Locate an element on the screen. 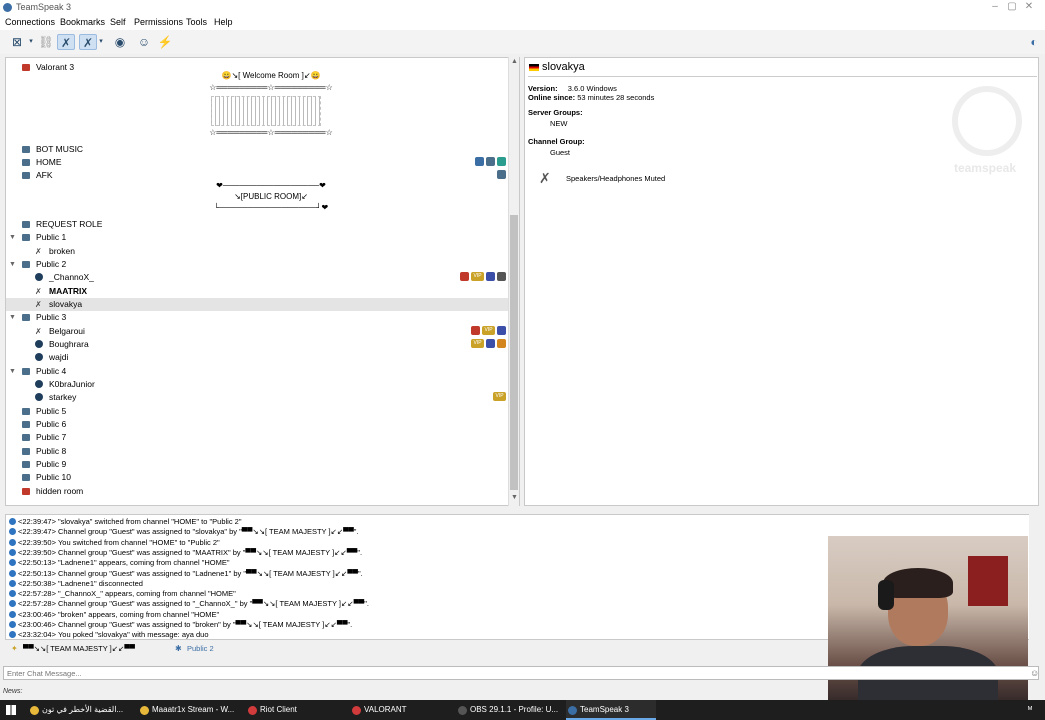 The height and width of the screenshot is (720, 1045). client-status: Speakers/Headphones Muted is located at coordinates (616, 178).